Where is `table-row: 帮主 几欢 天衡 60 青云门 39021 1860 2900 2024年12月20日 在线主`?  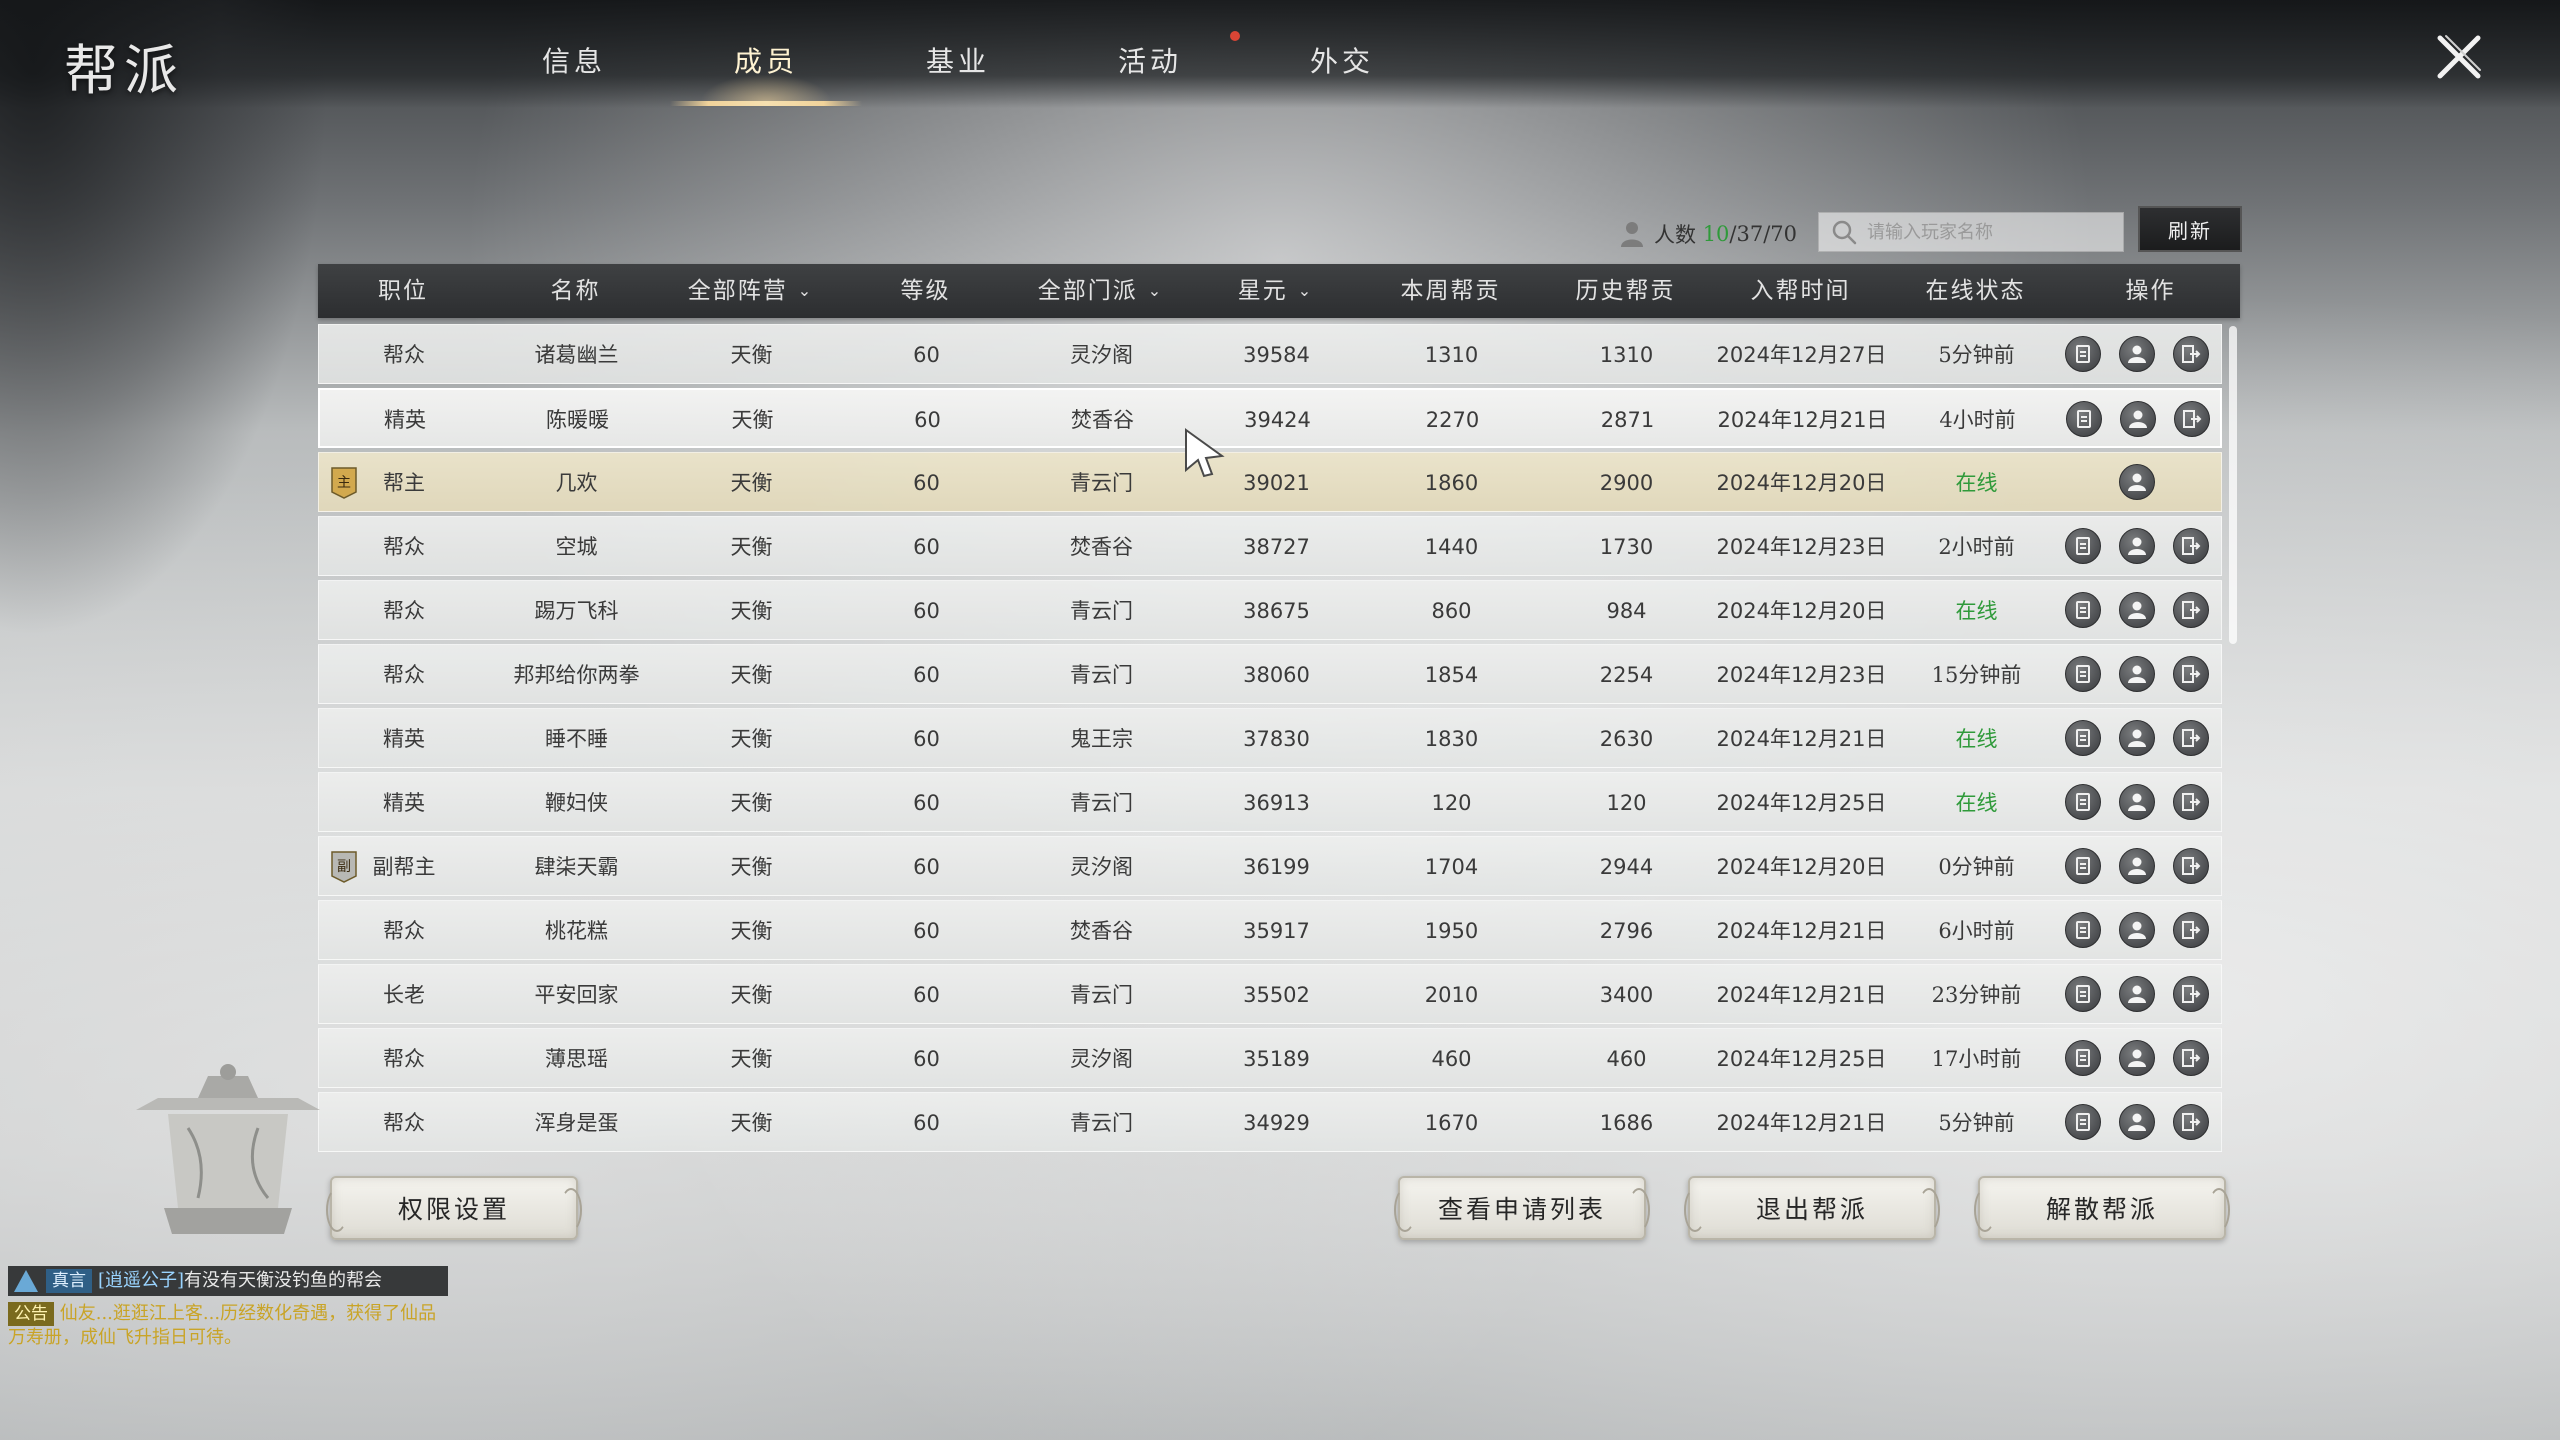
table-row: 帮主 几欢 天衡 60 青云门 39021 1860 2900 2024年12月20日 在线主 is located at coordinates (1270, 482).